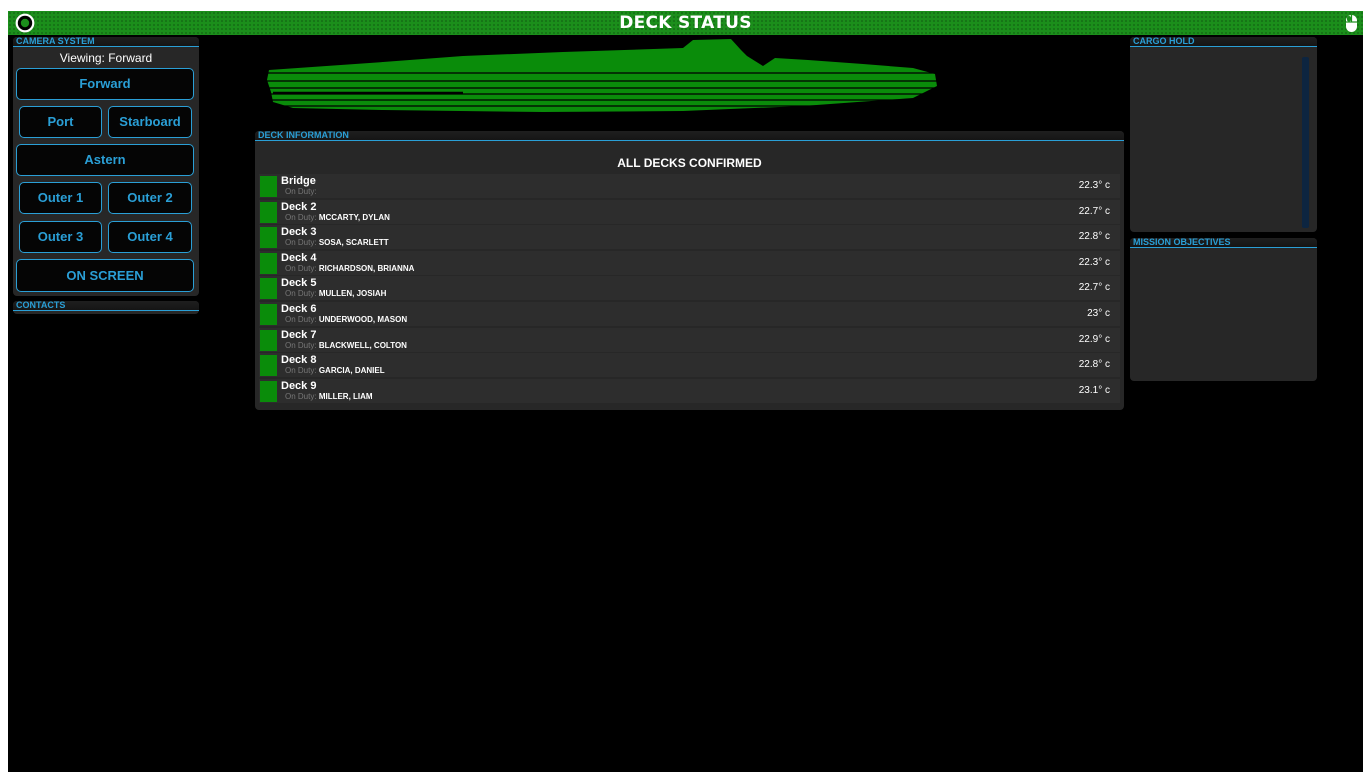 The image size is (1363, 772). I want to click on cargo-hold-header: CARGO HOLD, so click(1223, 41).